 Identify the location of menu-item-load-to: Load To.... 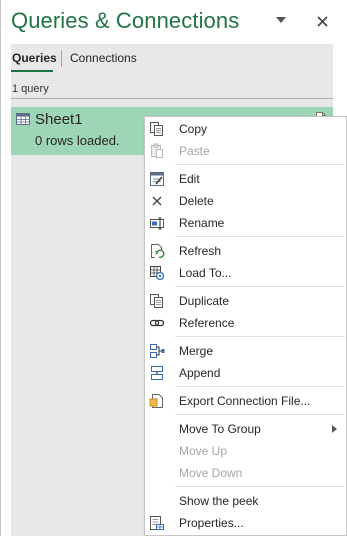
(246, 273).